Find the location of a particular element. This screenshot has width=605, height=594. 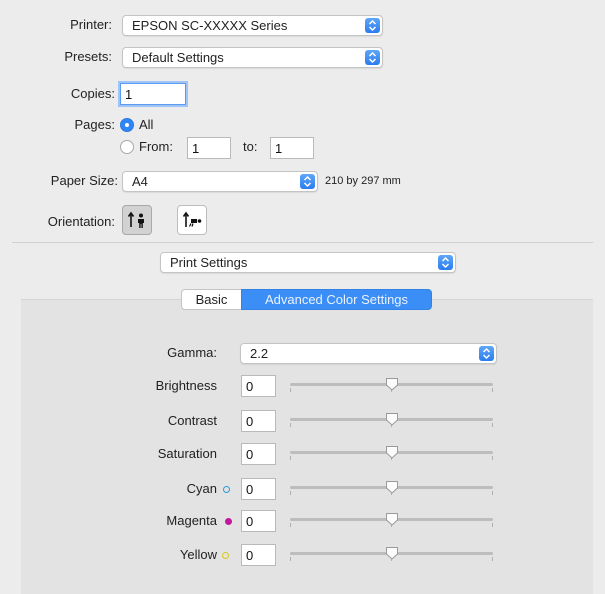

gamma-label: Gamma: is located at coordinates (192, 352).